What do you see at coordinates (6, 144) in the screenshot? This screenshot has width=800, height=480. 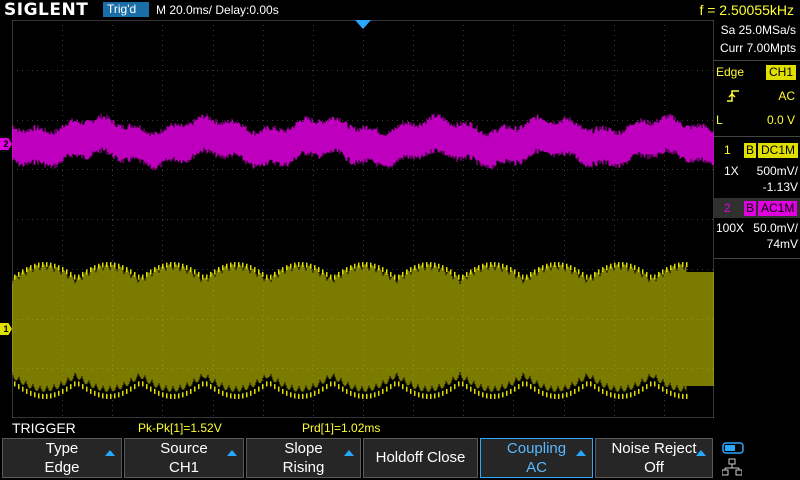 I see `channel-2-offset-marker: 2` at bounding box center [6, 144].